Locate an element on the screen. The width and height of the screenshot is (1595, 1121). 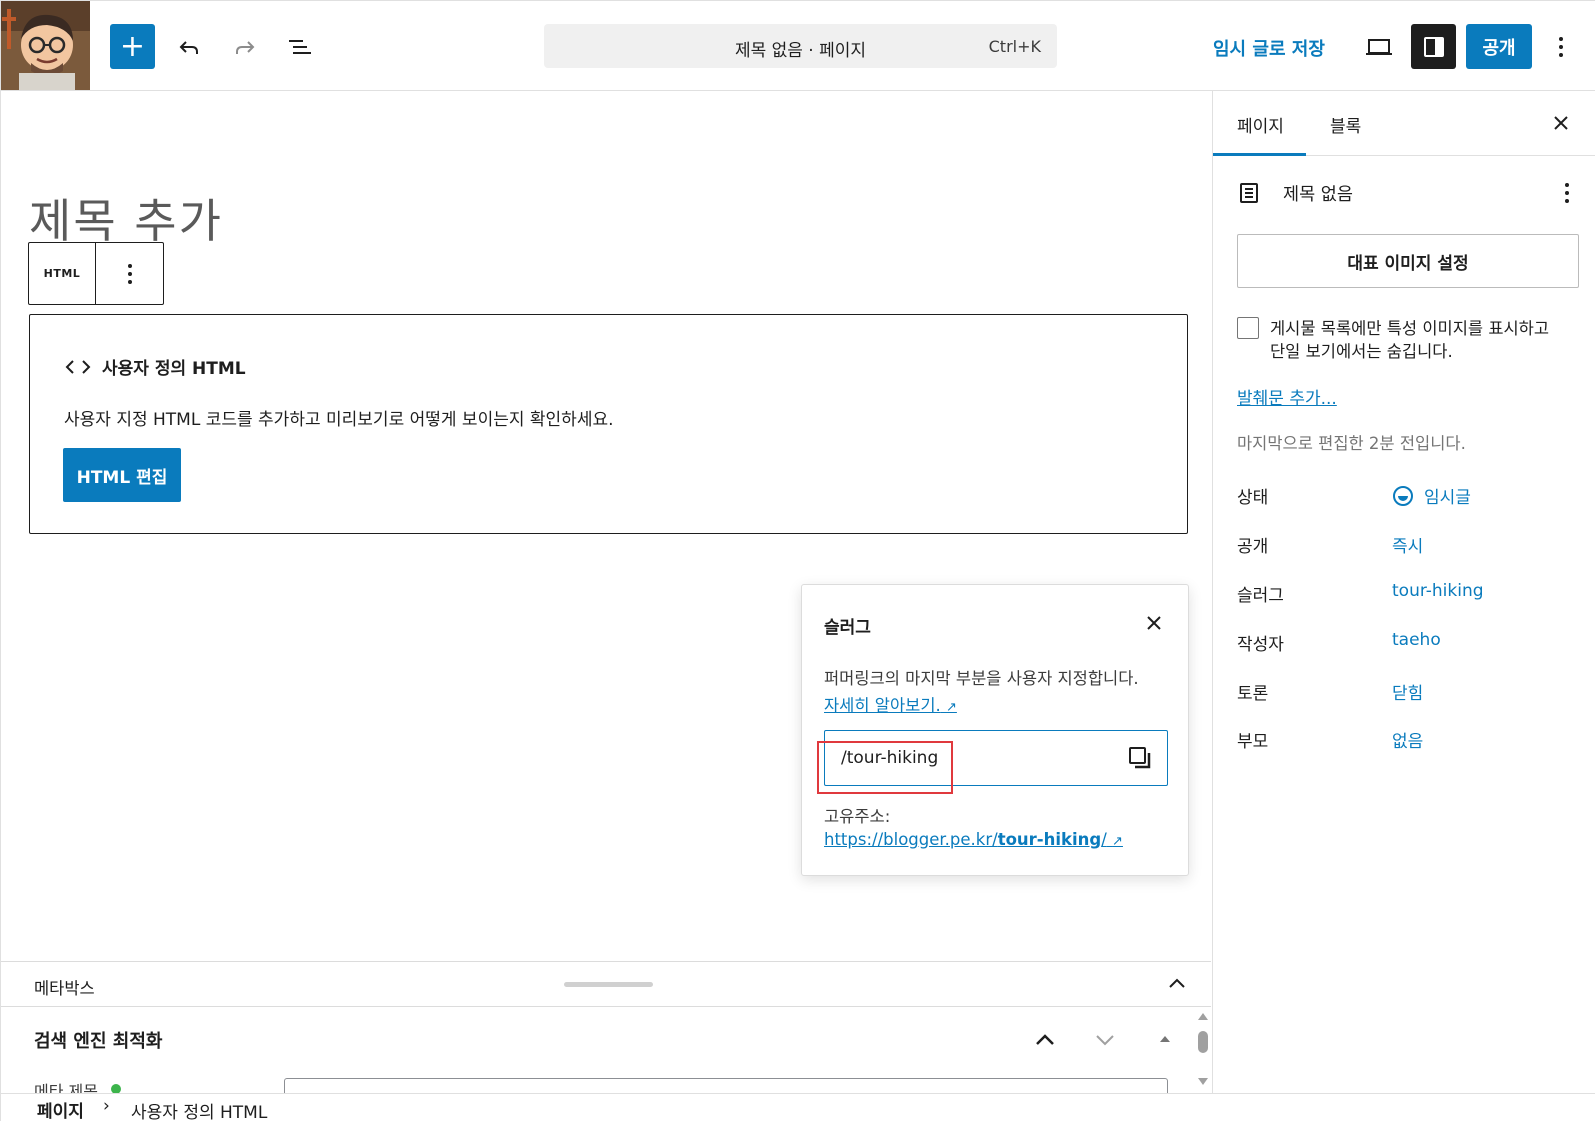
author-button: taeho is located at coordinates (1416, 640).